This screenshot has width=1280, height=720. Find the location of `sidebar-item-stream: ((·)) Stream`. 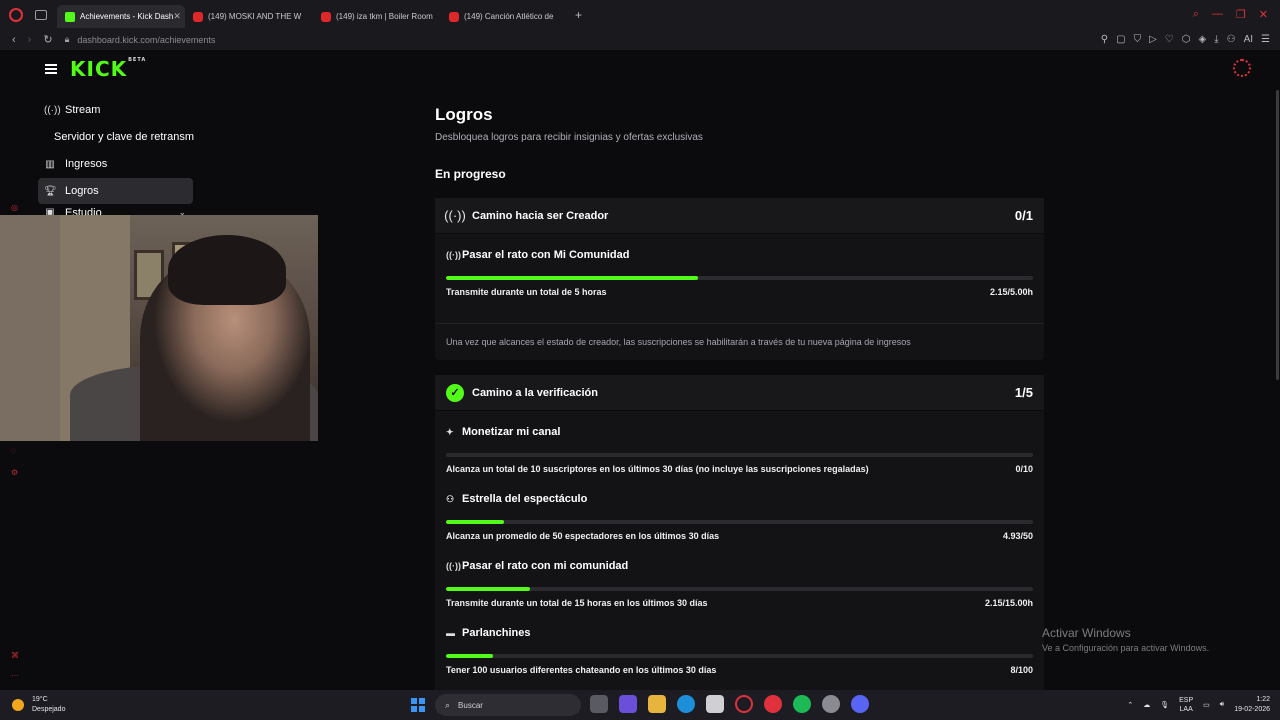

sidebar-item-stream: ((·)) Stream is located at coordinates (123, 110).